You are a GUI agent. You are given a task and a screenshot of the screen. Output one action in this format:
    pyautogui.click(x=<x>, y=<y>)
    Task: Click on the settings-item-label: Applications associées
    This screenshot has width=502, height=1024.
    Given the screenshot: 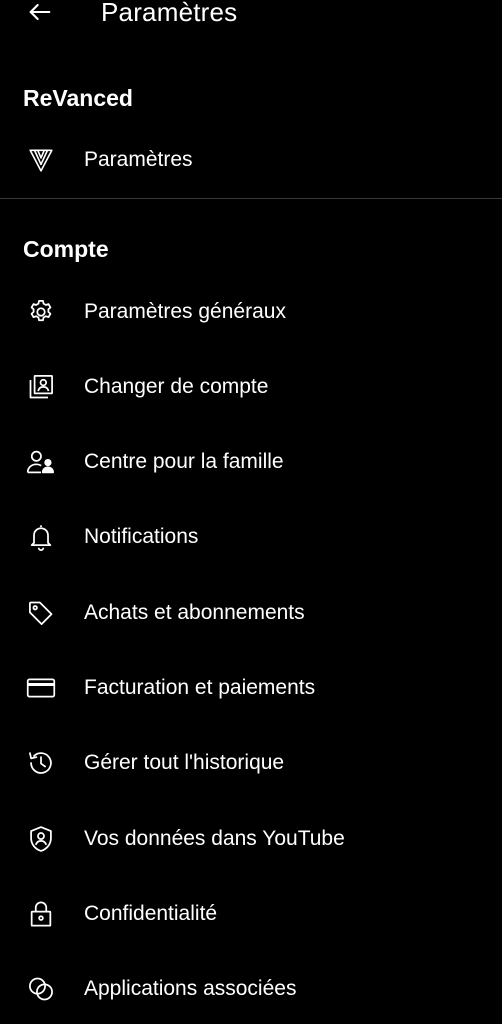 What is the action you would take?
    pyautogui.click(x=190, y=988)
    